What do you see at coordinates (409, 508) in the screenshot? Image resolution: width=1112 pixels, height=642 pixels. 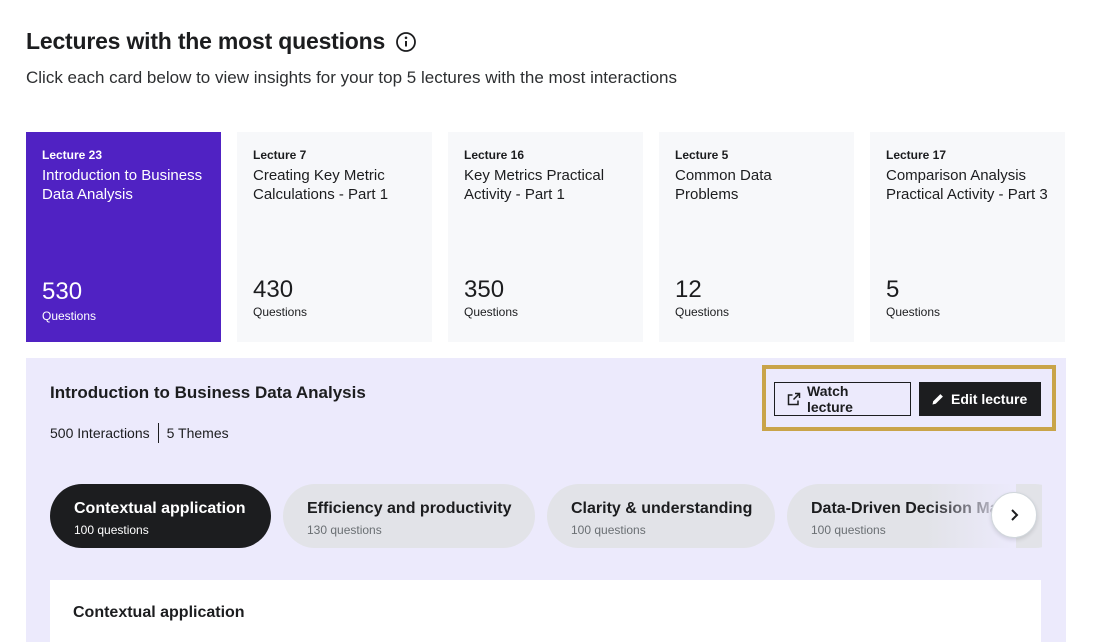 I see `theme-name: Efficiency and productivity` at bounding box center [409, 508].